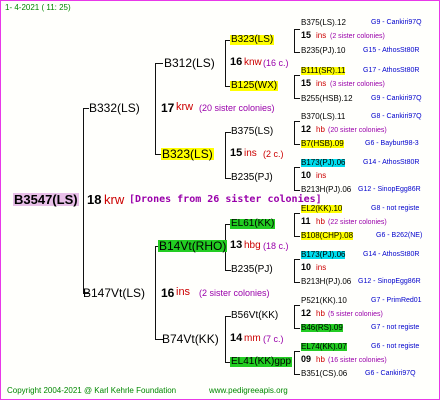 This screenshot has width=440, height=400. What do you see at coordinates (355, 314) in the screenshot?
I see `gen4-m-note: (5 sister colonies)` at bounding box center [355, 314].